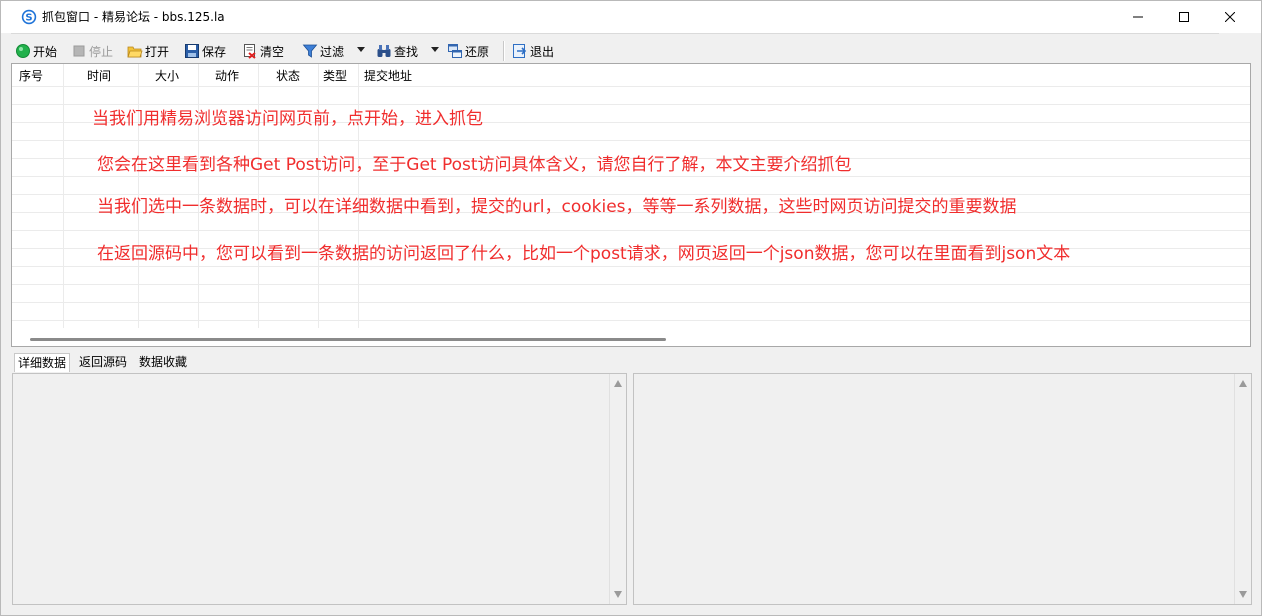 The width and height of the screenshot is (1262, 616). I want to click on tab-details: 详细数据, so click(42, 362).